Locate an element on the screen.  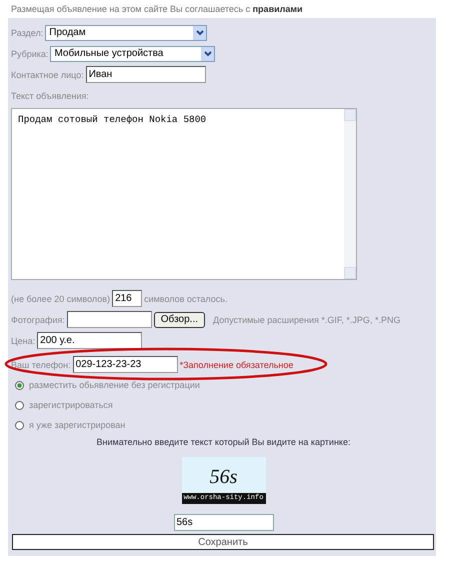
field-label: Цена: is located at coordinates (23, 341).